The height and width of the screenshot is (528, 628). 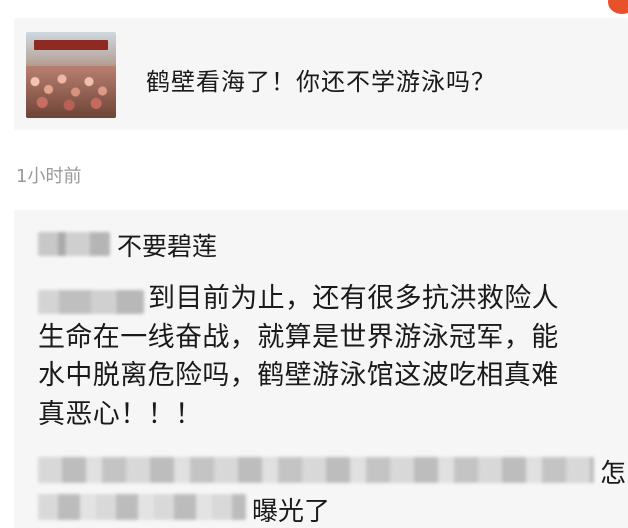 What do you see at coordinates (298, 337) in the screenshot?
I see `comment-line-2: 生命在一线奋战，就算是世界游泳冠军，能` at bounding box center [298, 337].